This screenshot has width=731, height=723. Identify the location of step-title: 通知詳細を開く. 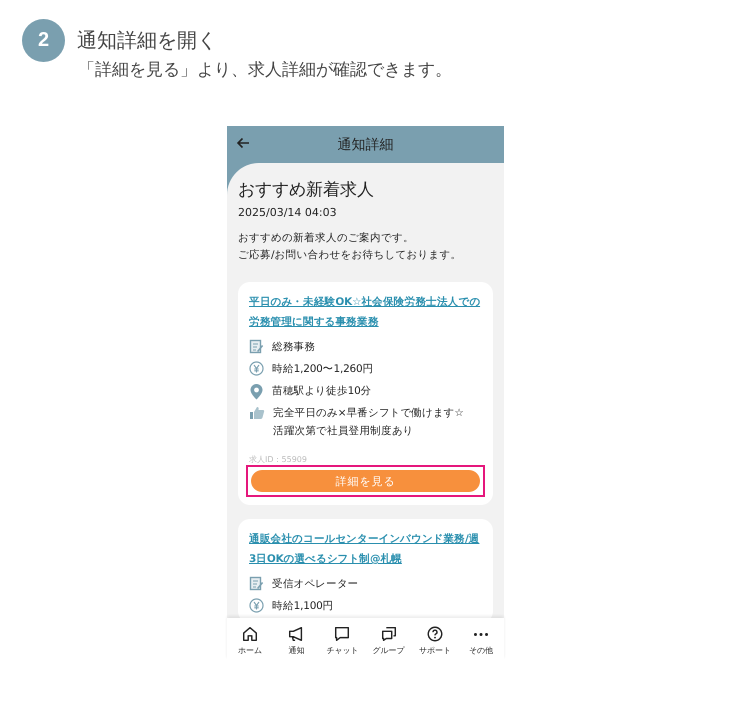
(147, 40).